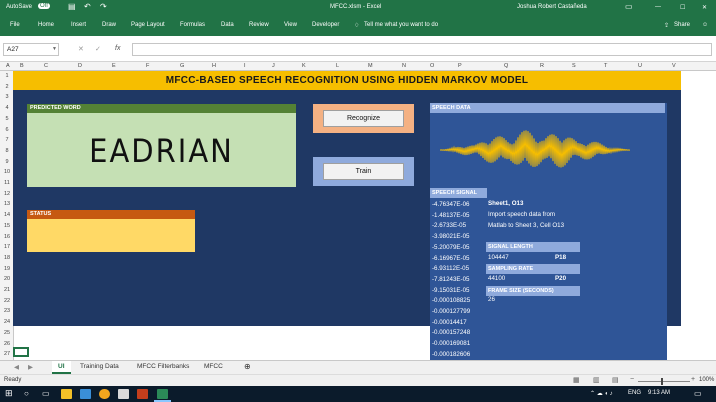  I want to click on save-icon: ▤, so click(72, 6).